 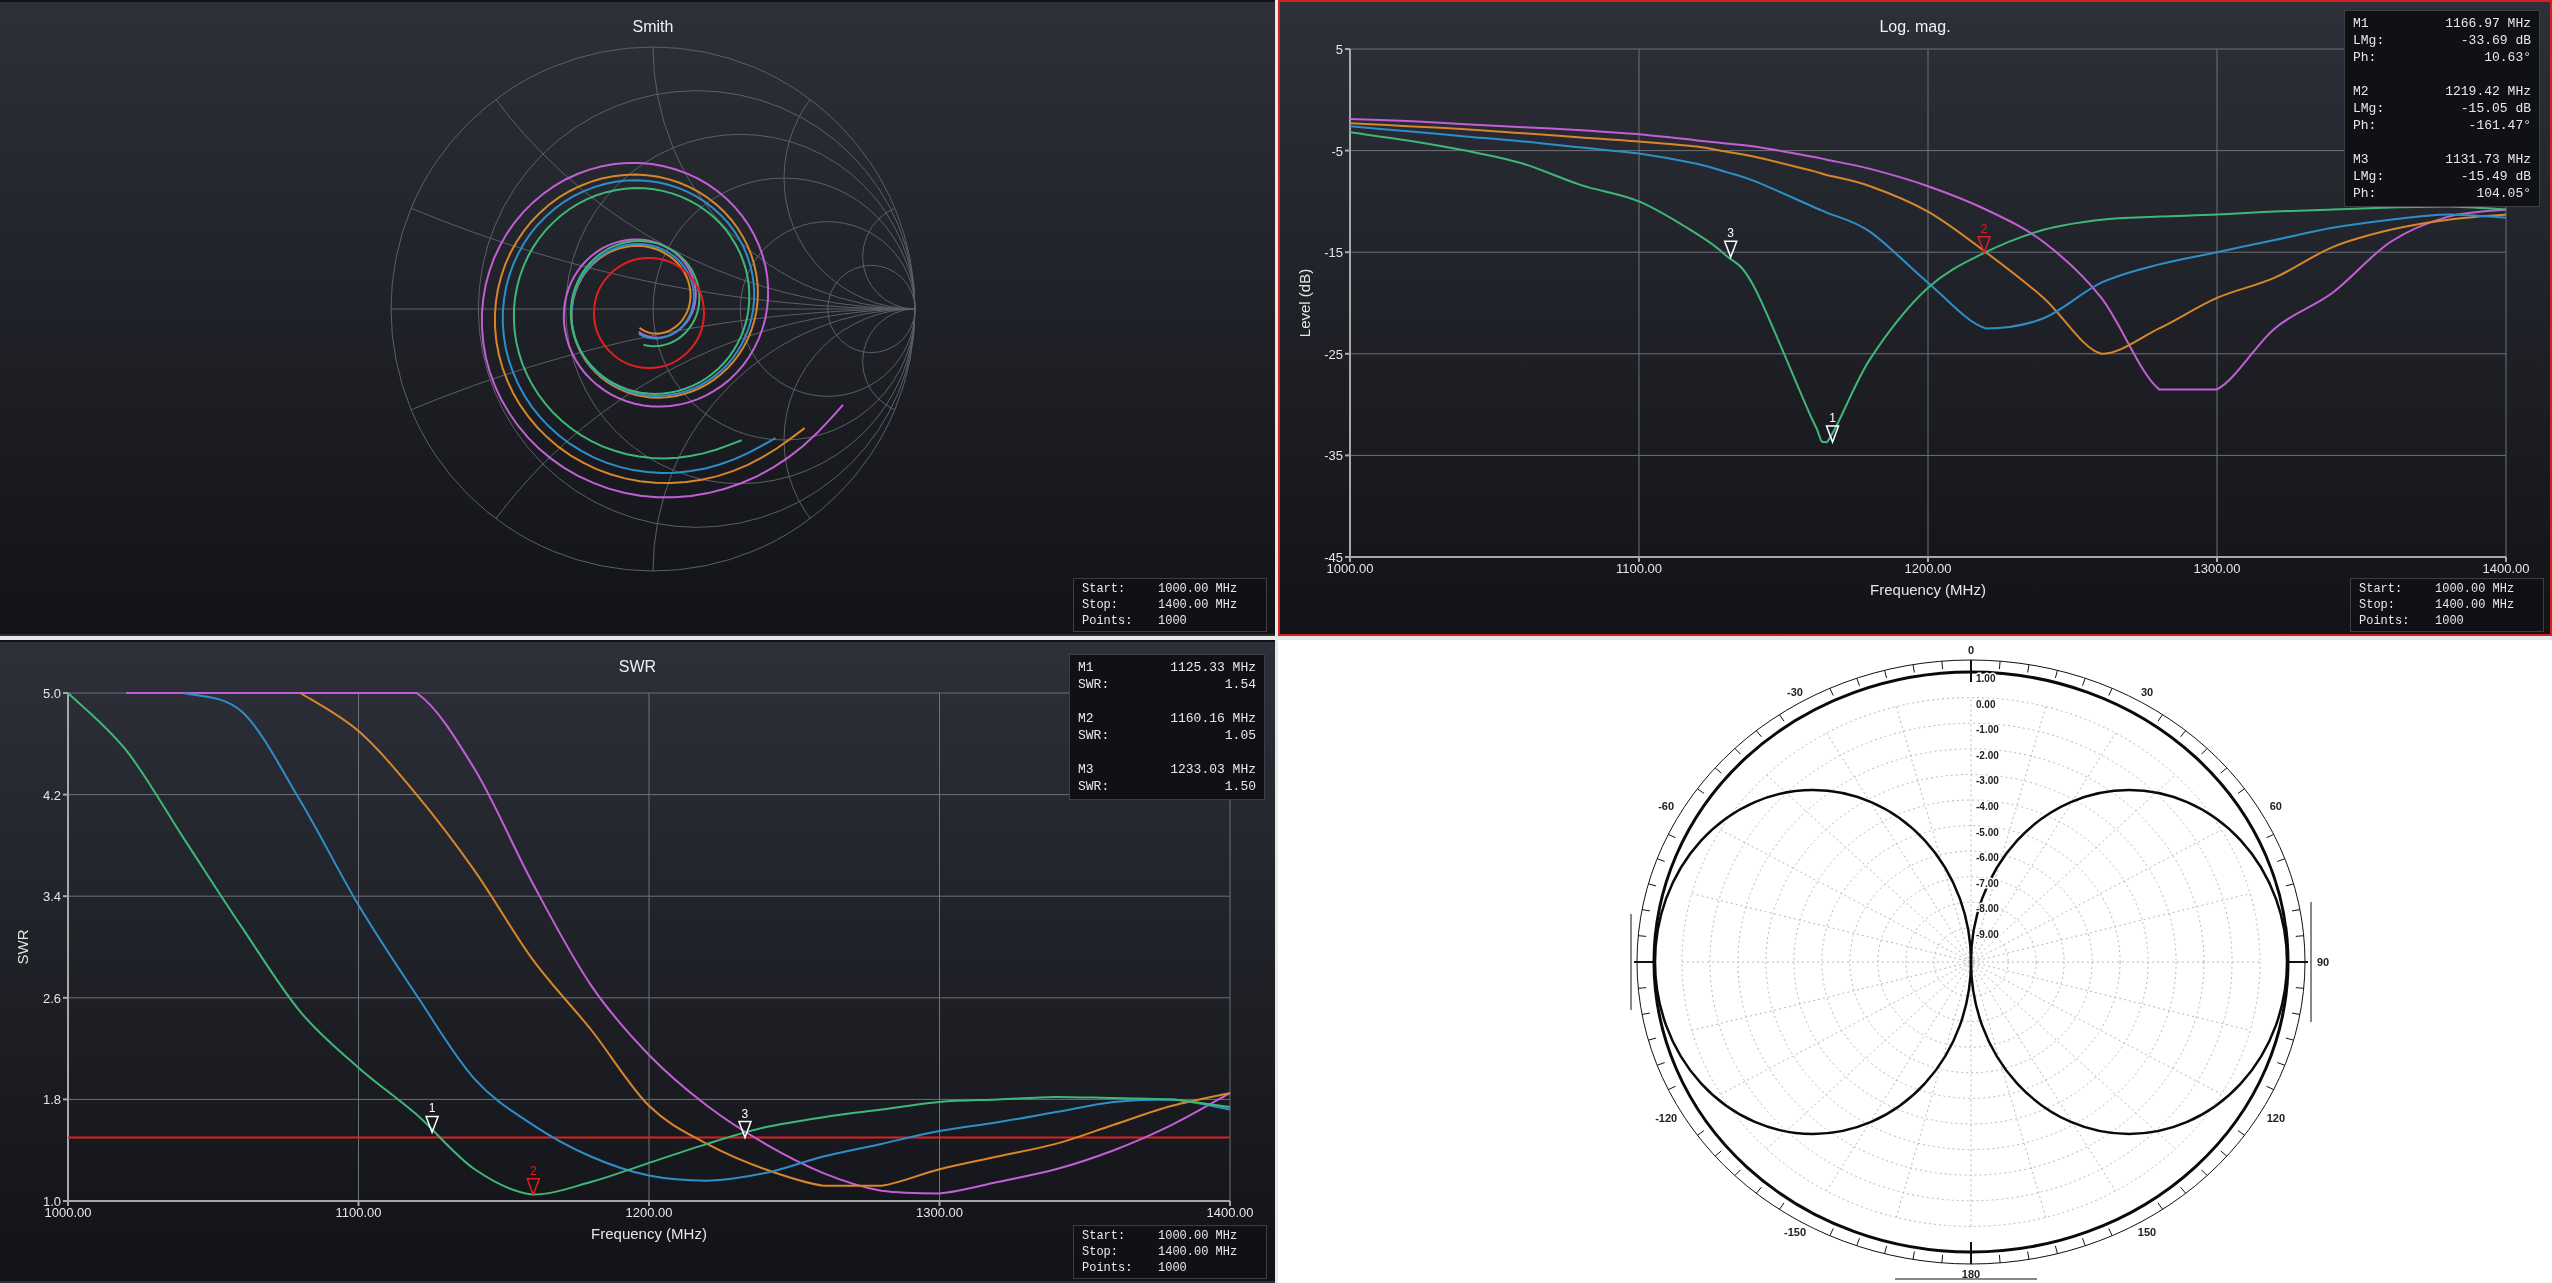 What do you see at coordinates (2488, 159) in the screenshot?
I see `readout-value: 1131.73 MHz` at bounding box center [2488, 159].